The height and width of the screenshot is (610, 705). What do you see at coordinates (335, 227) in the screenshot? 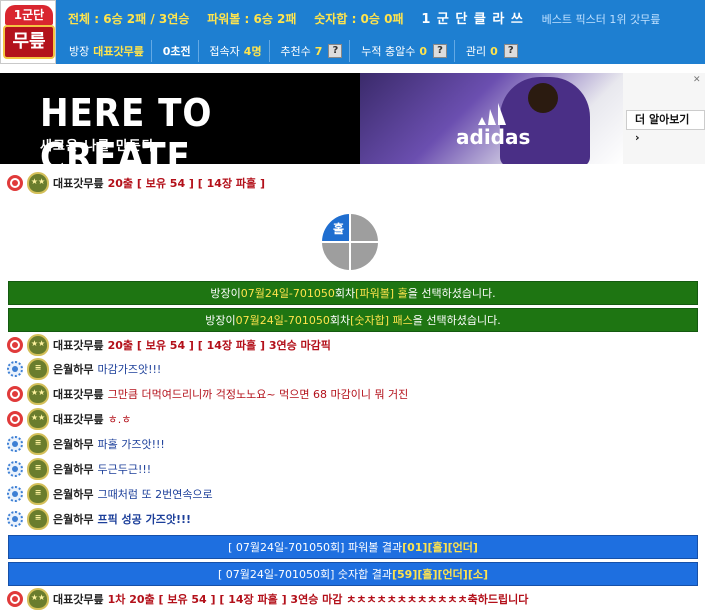
I see `picker-odd-selected: 홀` at bounding box center [335, 227].